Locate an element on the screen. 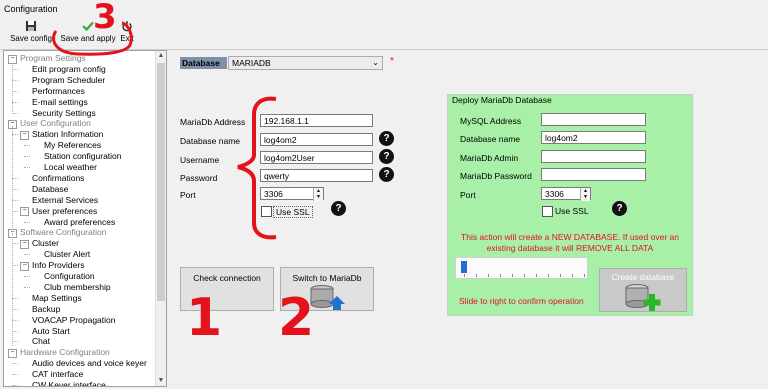  tree-item: Auto Start is located at coordinates (51, 331).